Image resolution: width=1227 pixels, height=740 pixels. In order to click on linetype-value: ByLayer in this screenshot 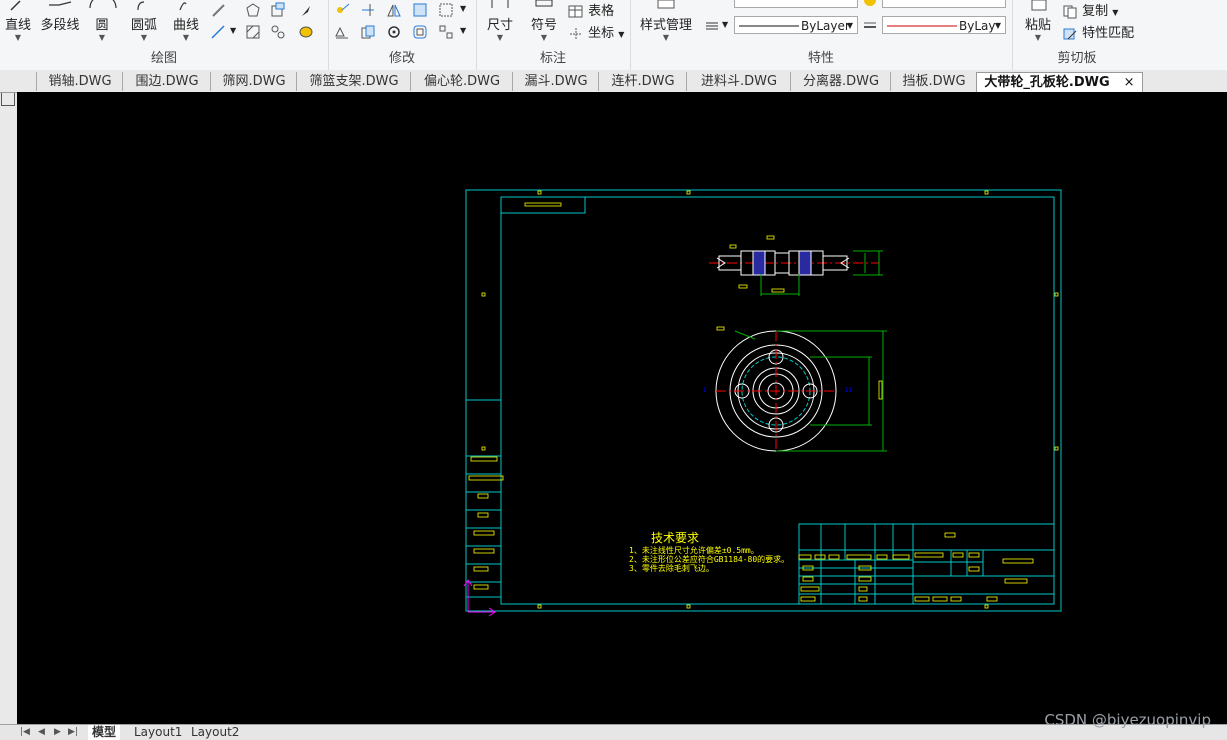, I will do `click(825, 26)`.